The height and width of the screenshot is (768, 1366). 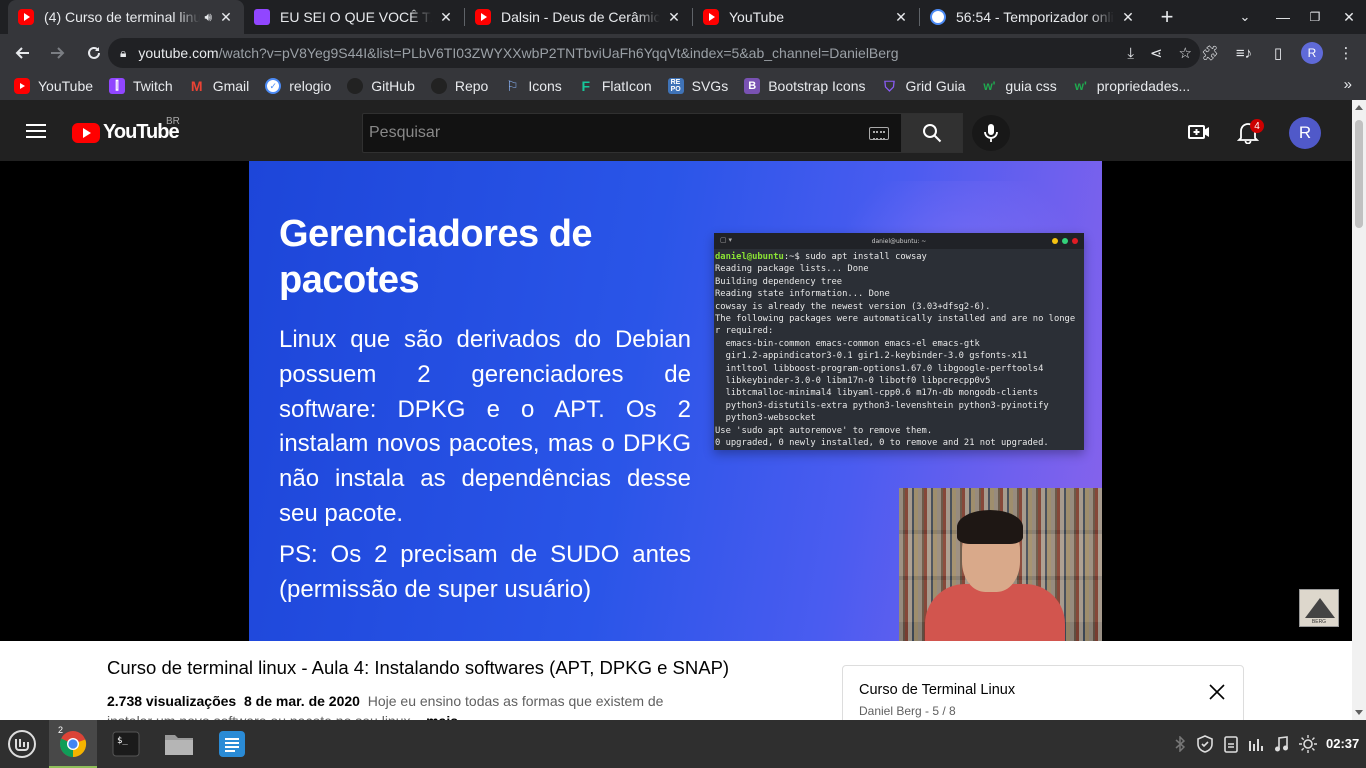 I want to click on country-code: BR, so click(x=173, y=121).